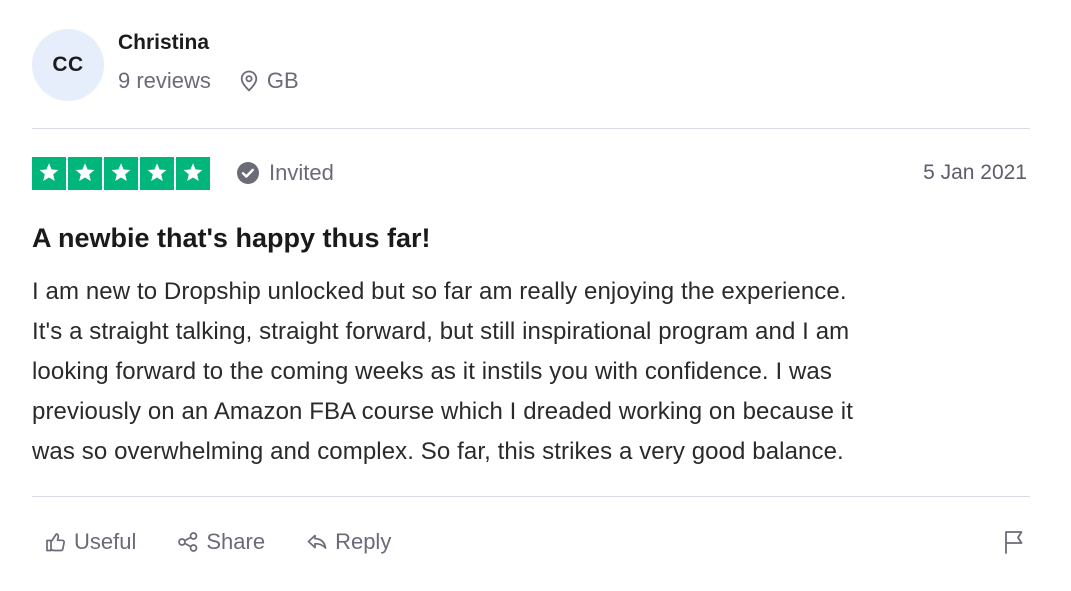 This screenshot has width=1071, height=591. I want to click on thumbs-up-icon, so click(55, 542).